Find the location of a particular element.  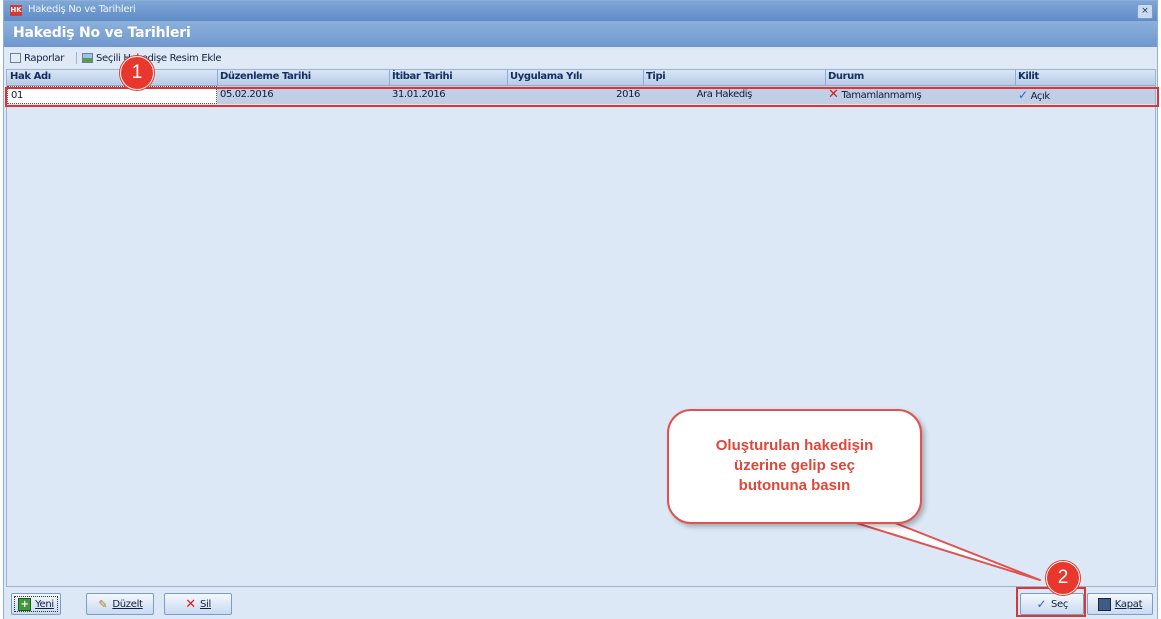

callout-line: Oluşturulan hakedişin is located at coordinates (794, 445).